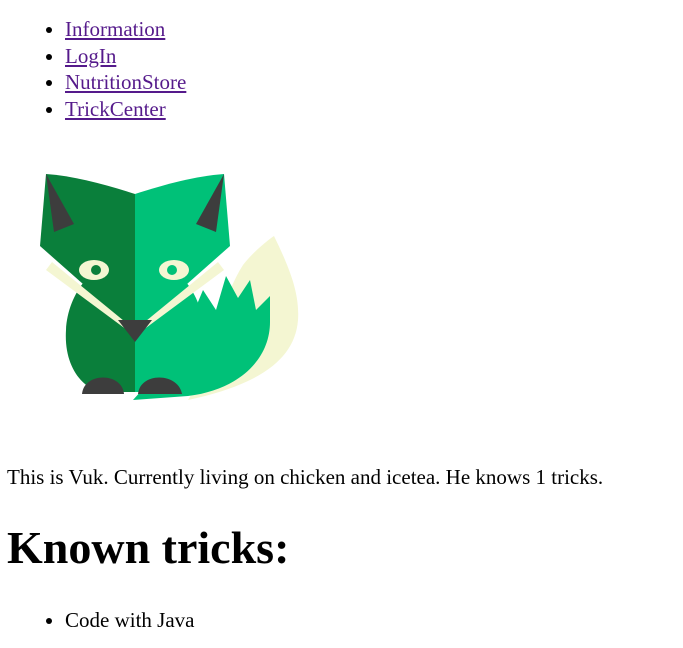 The width and height of the screenshot is (683, 648). I want to click on fox-pupil-right, so click(172, 270).